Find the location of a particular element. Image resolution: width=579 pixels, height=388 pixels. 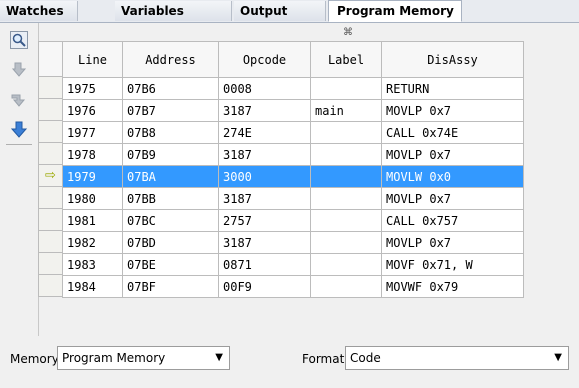

table-row: 1976 07B7 3187 main MOVLP 0x7 is located at coordinates (293, 110).